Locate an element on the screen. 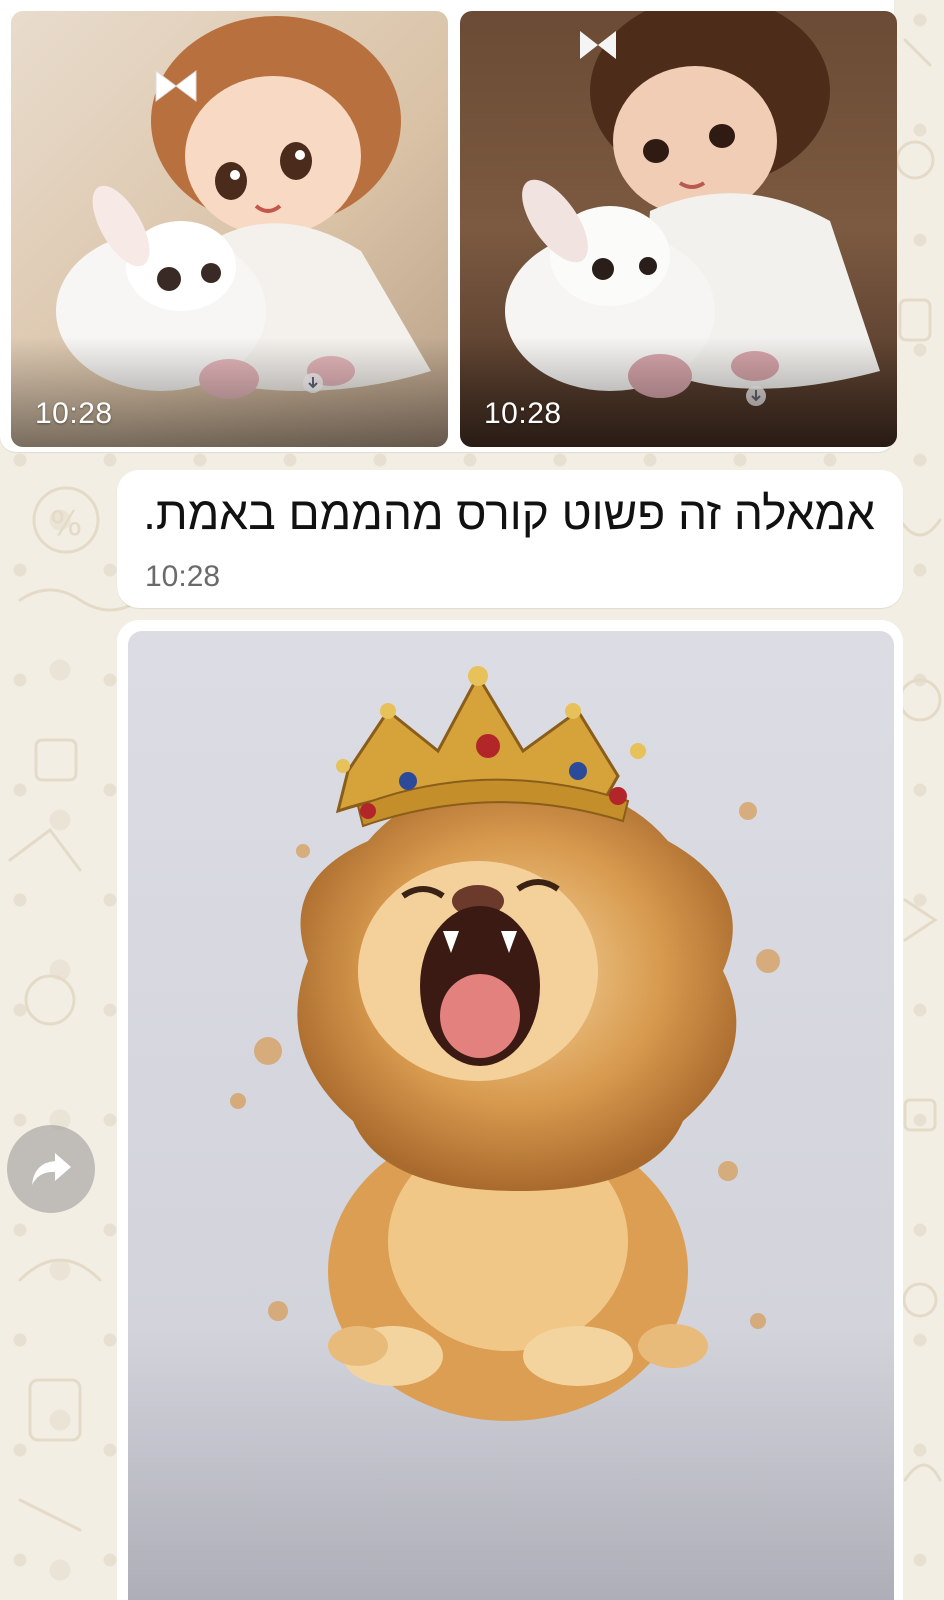  album-photo-2: 10:28 is located at coordinates (678, 229).